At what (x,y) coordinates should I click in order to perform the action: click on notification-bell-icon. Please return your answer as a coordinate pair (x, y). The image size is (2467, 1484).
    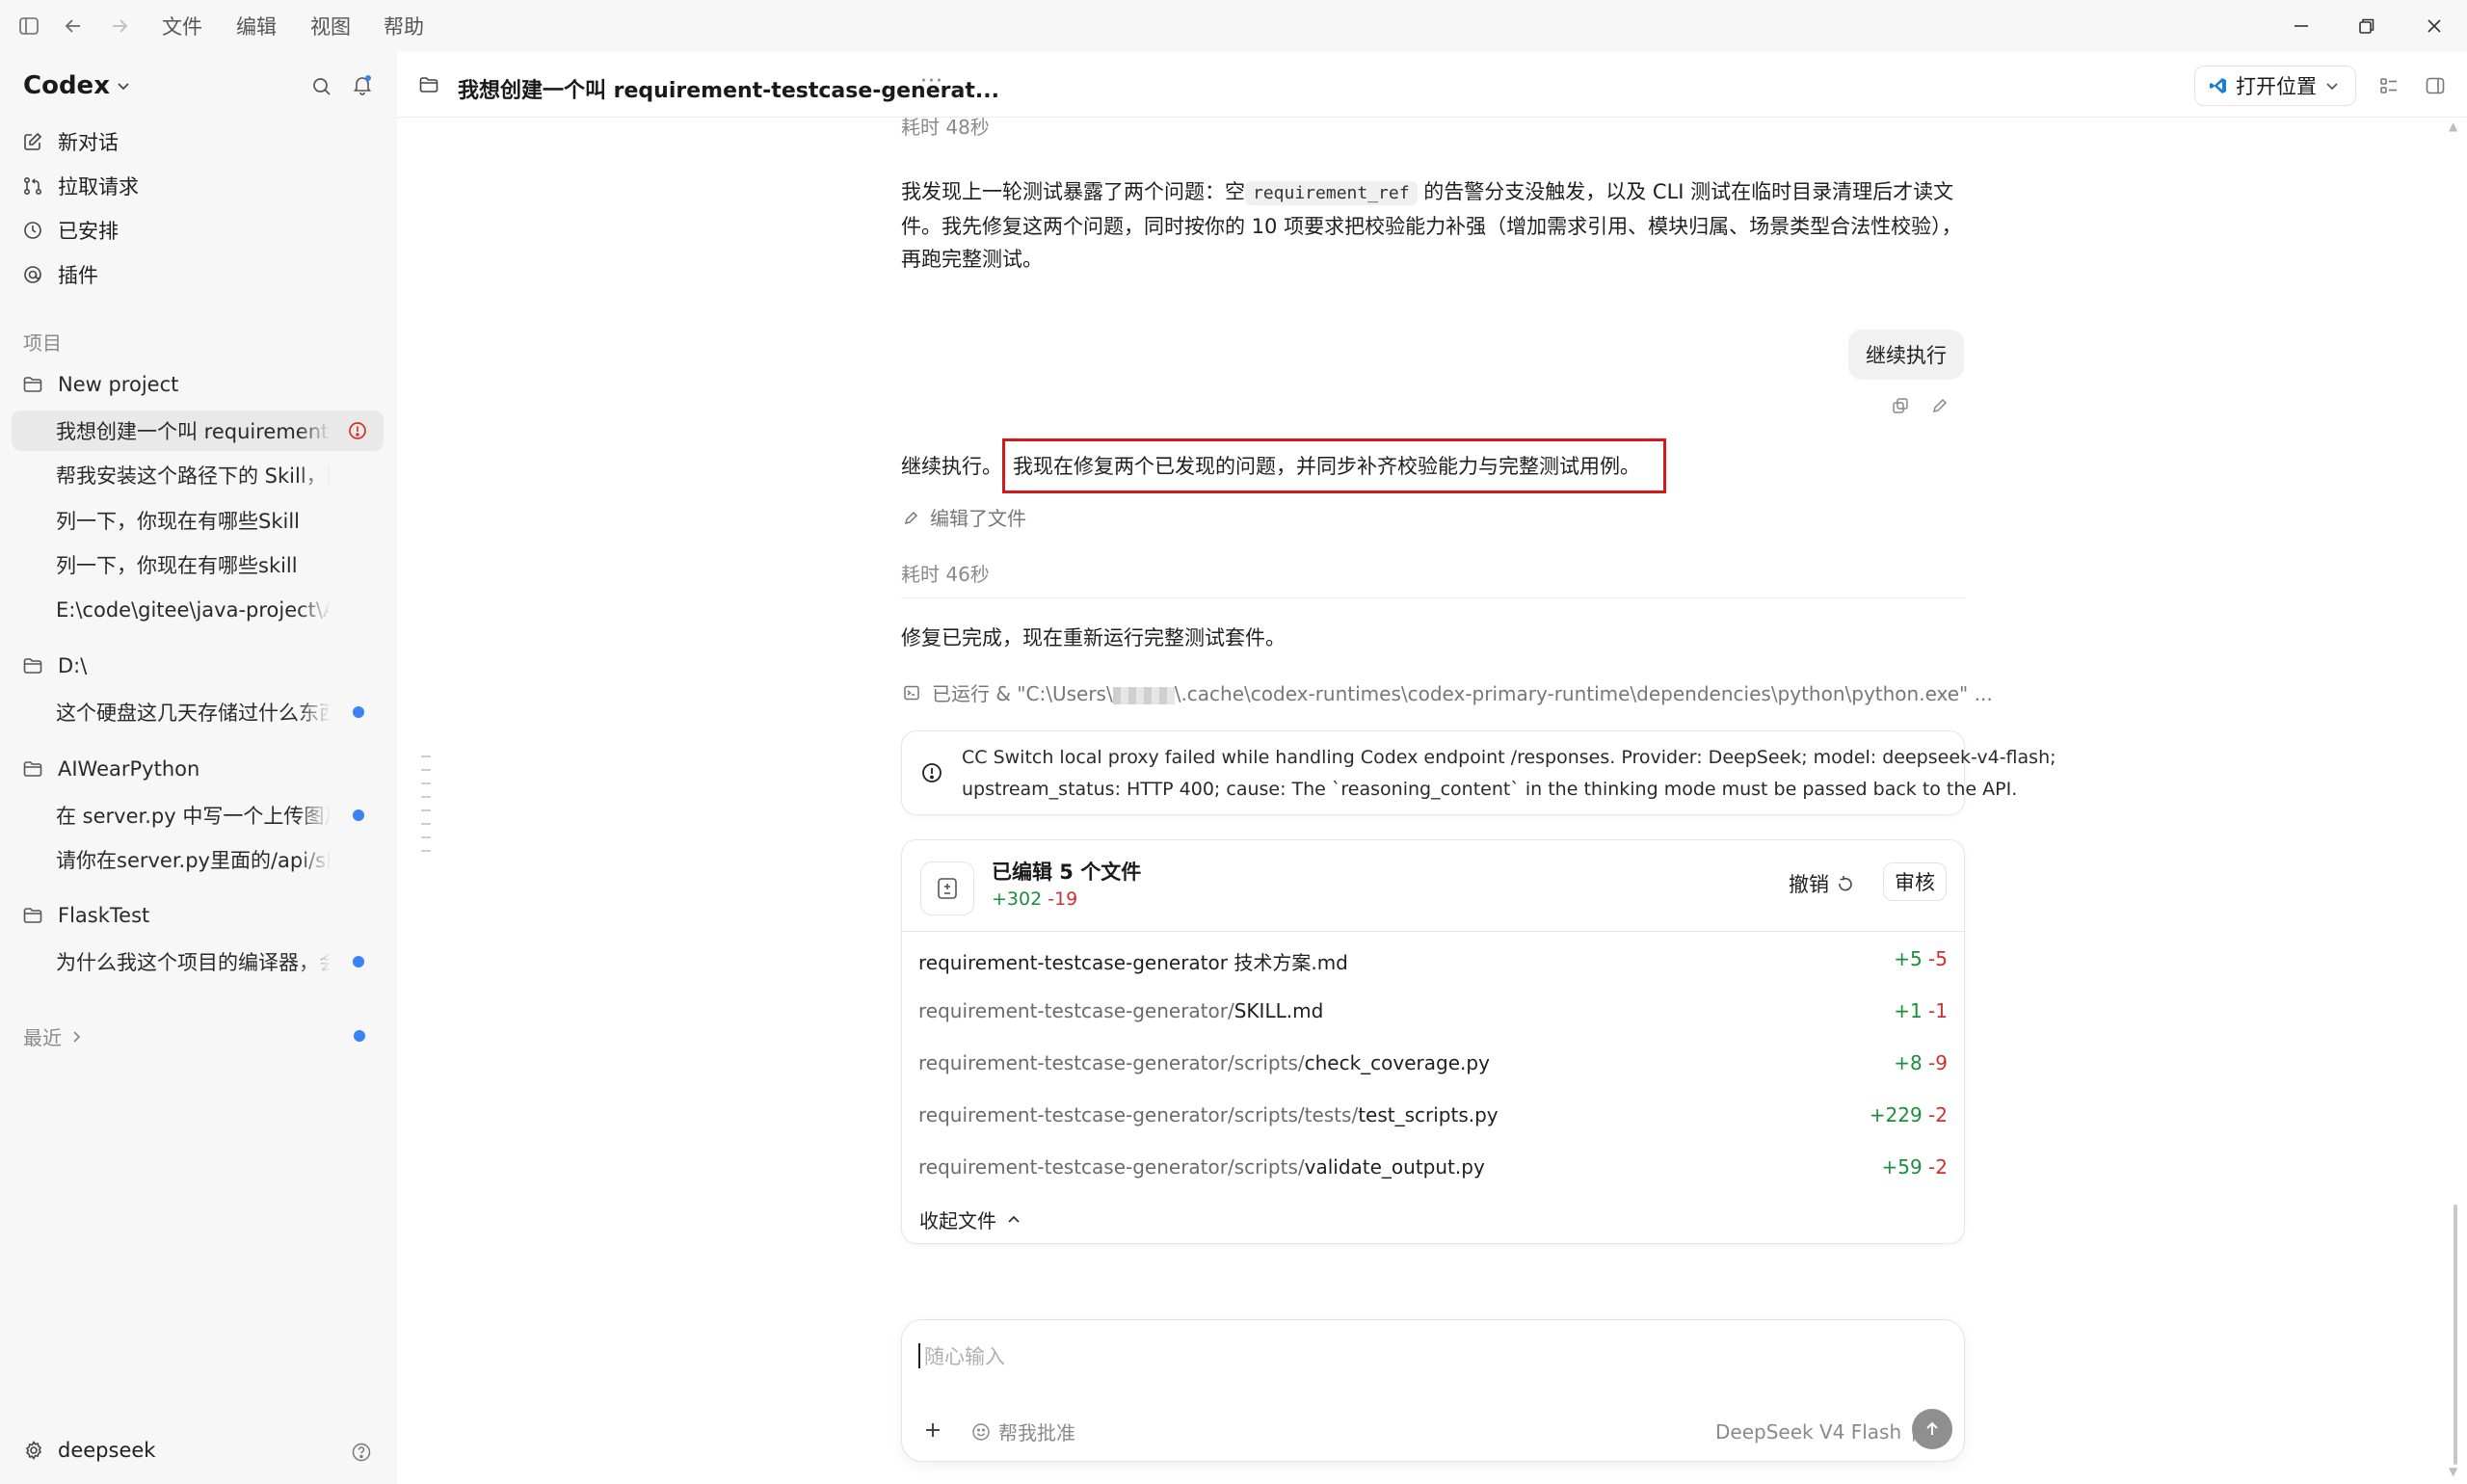
    Looking at the image, I should click on (362, 84).